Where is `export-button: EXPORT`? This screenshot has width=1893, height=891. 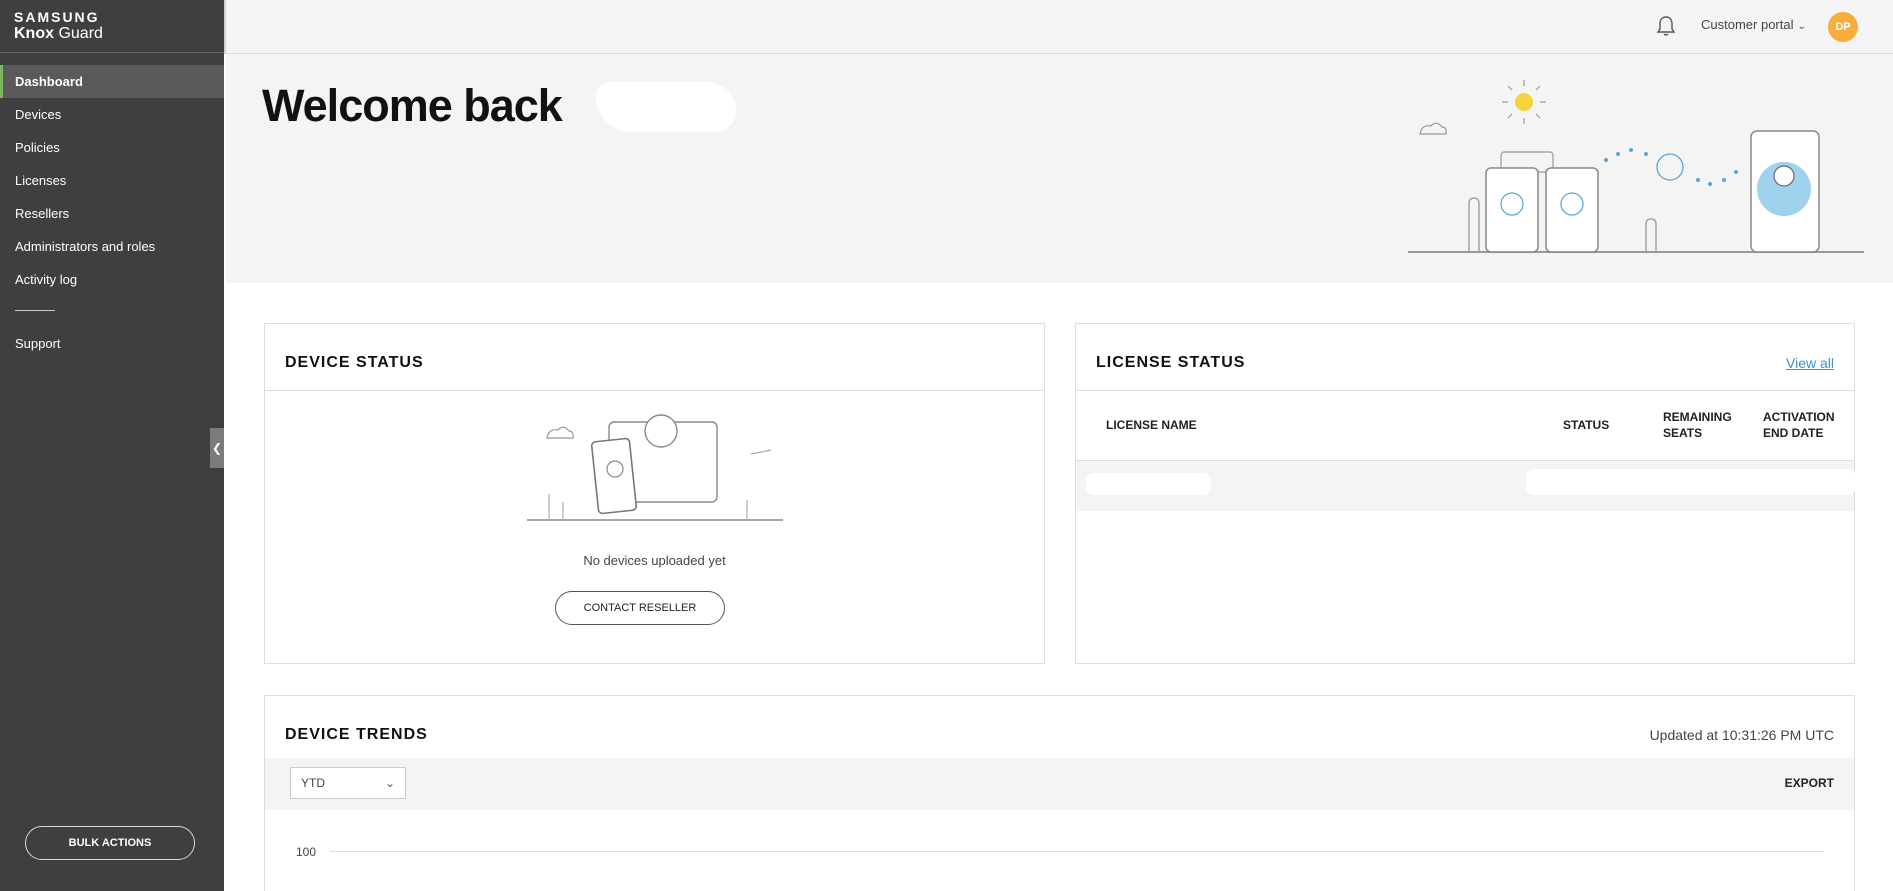
export-button: EXPORT is located at coordinates (1809, 783).